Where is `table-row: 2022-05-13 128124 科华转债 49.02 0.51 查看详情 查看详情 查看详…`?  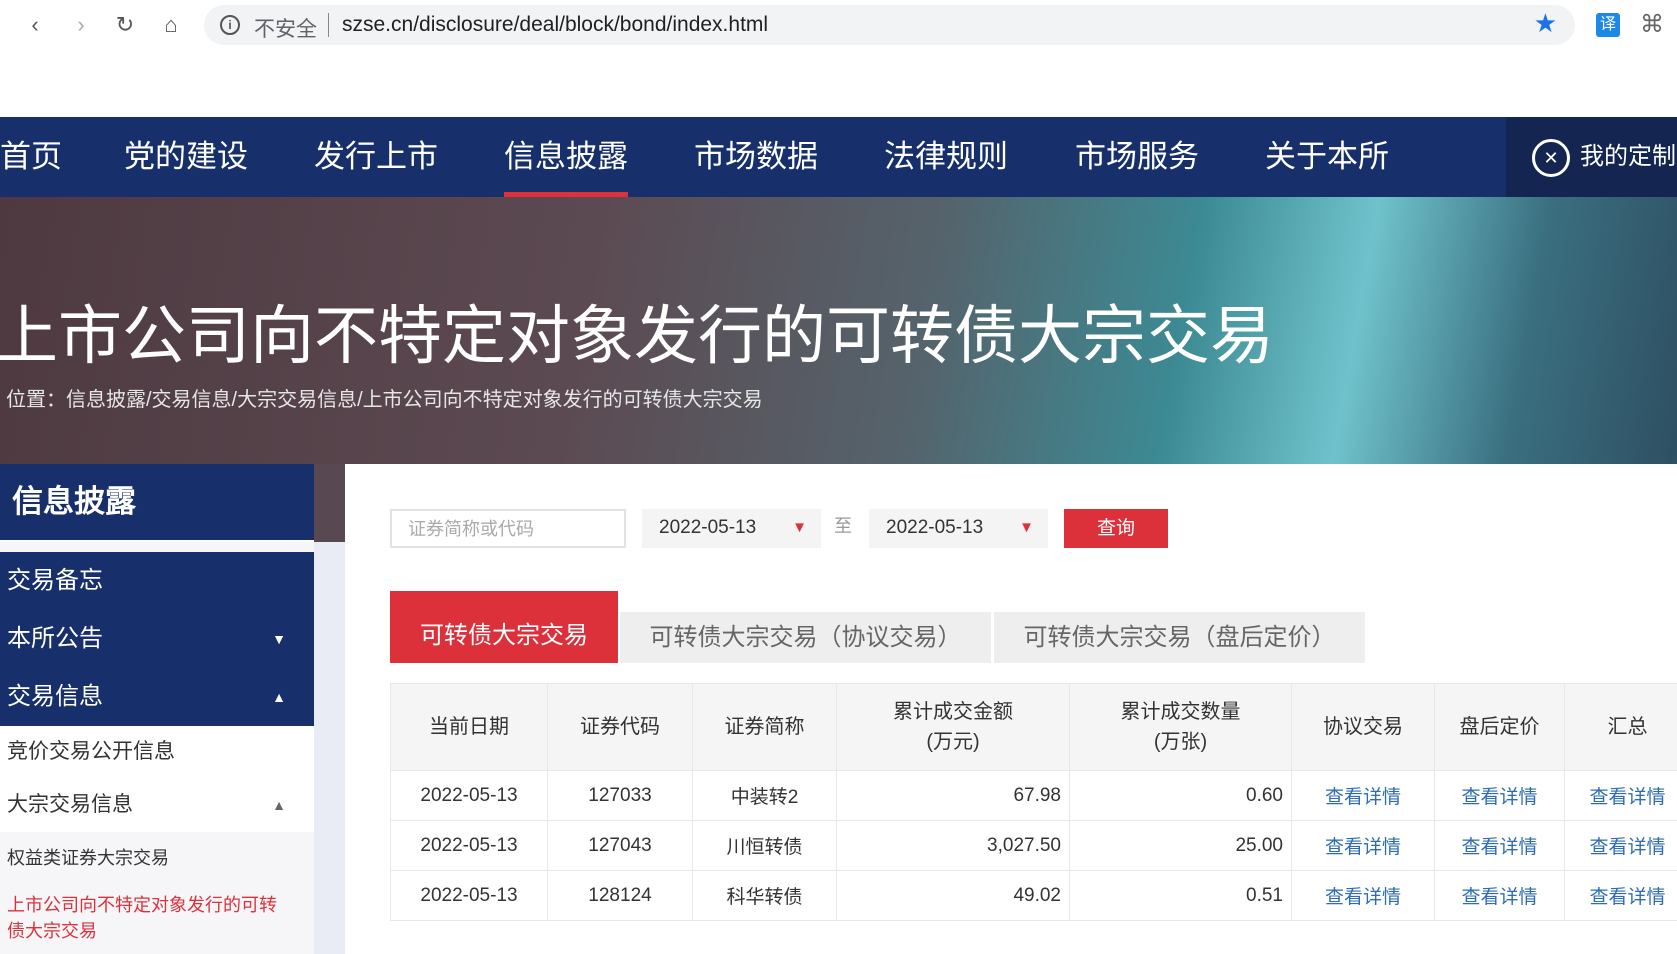 table-row: 2022-05-13 128124 科华转债 49.02 0.51 查看详情 查看详情 查看详… is located at coordinates (1033, 895).